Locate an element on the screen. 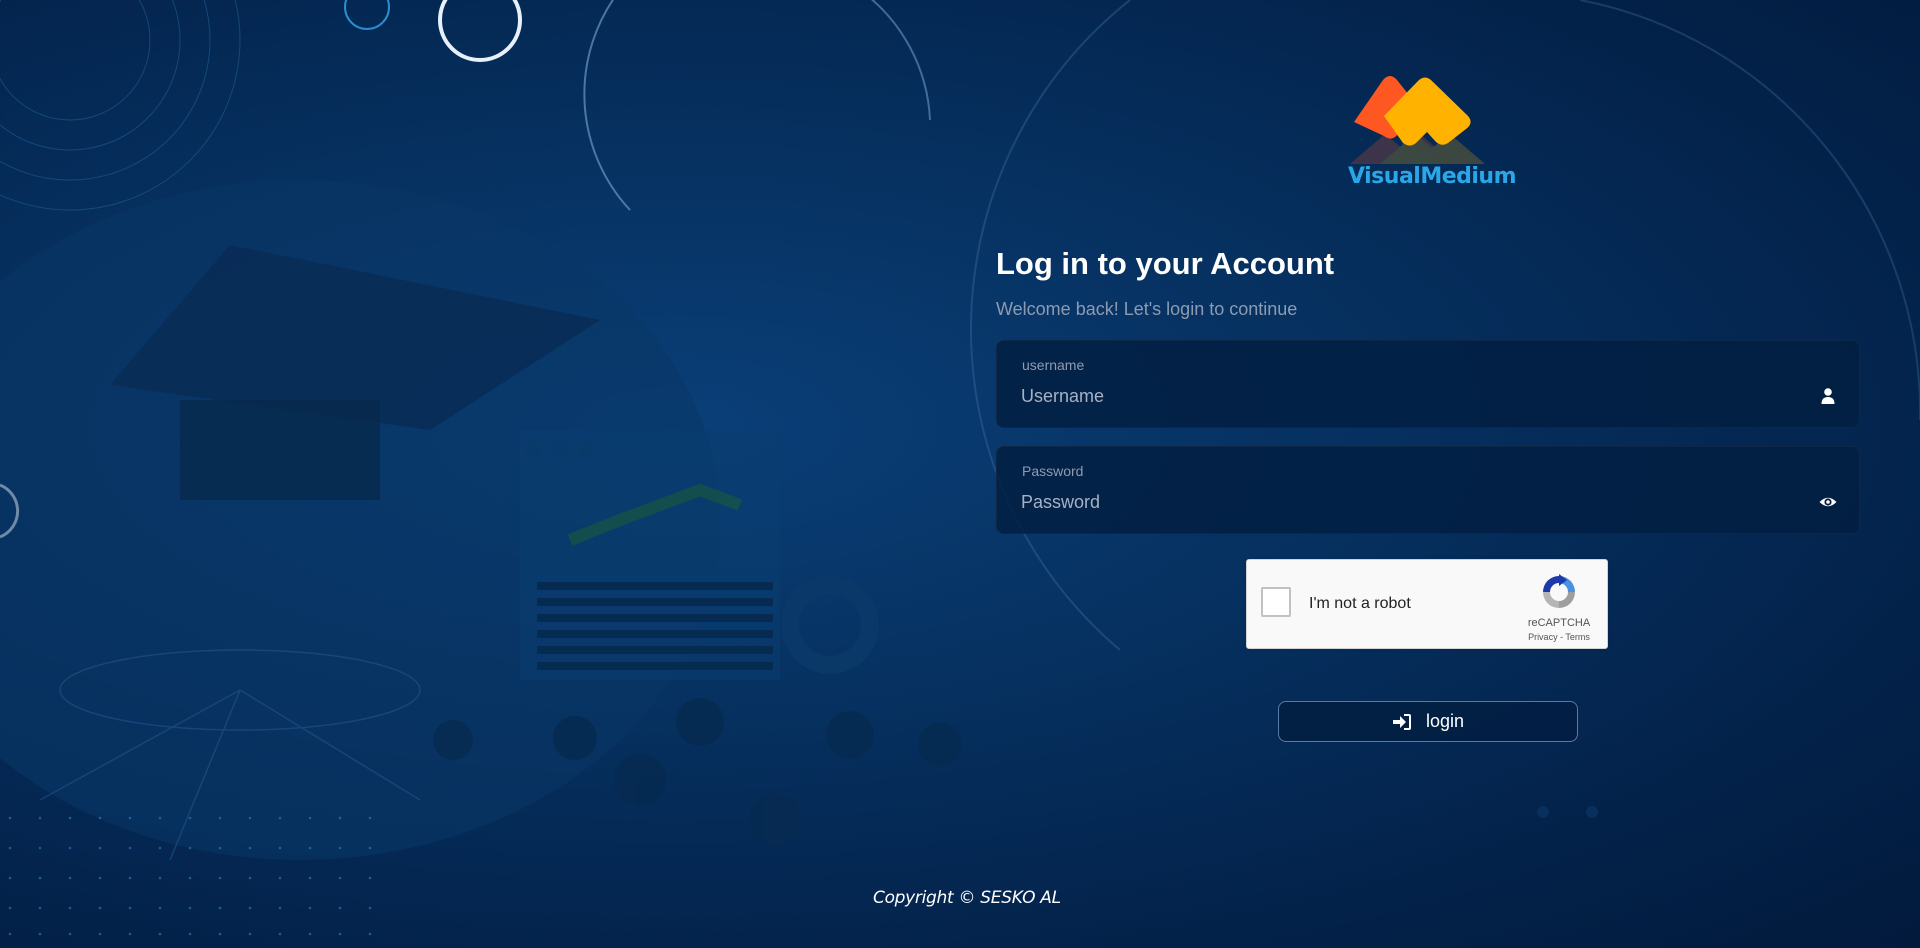  recaptcha-logo-icon is located at coordinates (1559, 591).